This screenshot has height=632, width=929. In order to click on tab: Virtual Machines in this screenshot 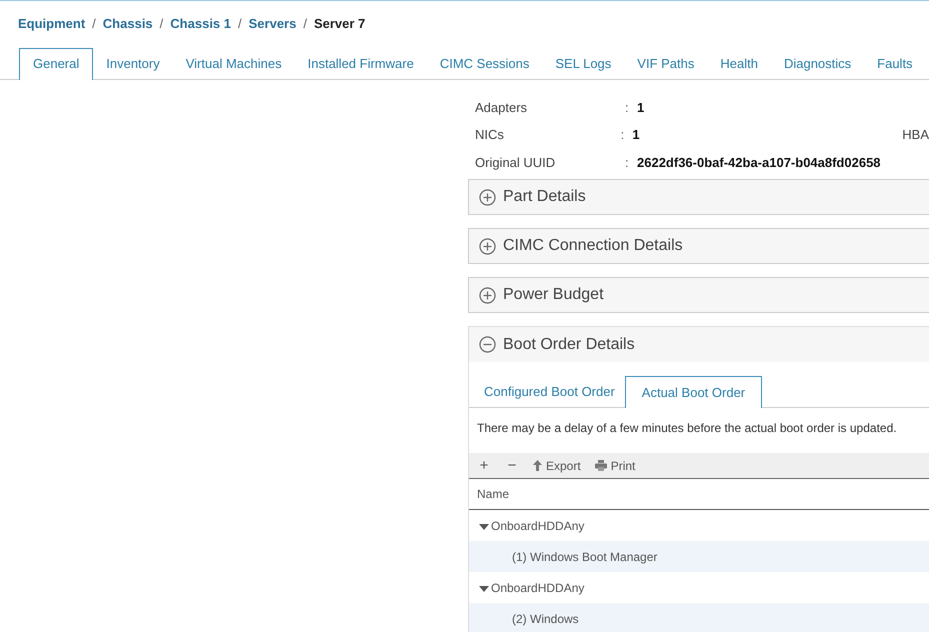, I will do `click(233, 64)`.